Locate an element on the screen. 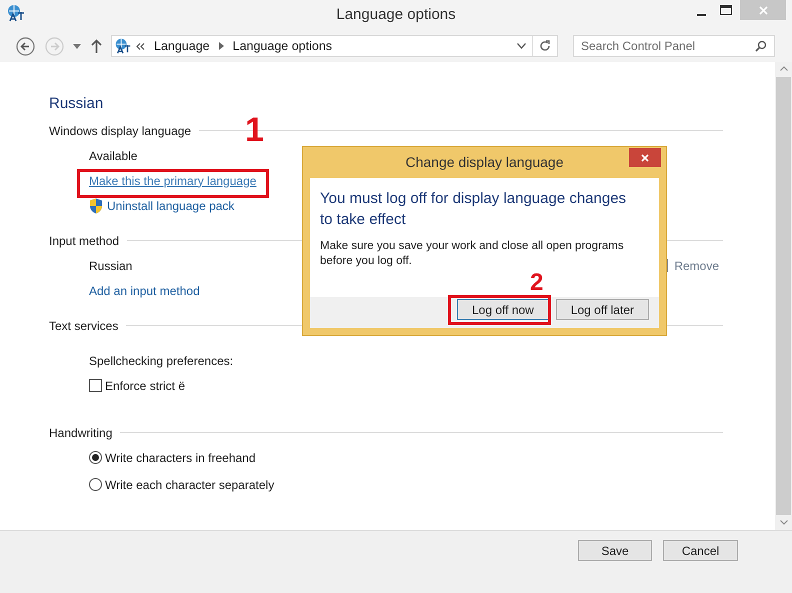  remove-link: Remove is located at coordinates (696, 265).